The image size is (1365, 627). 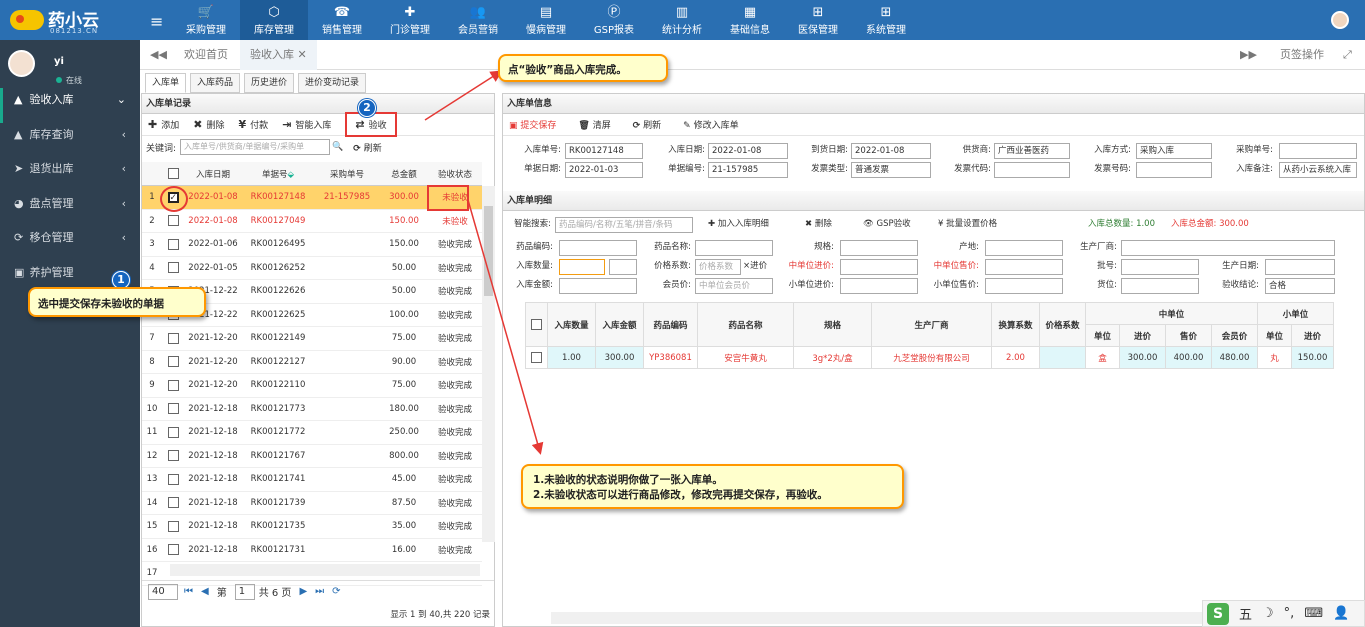 What do you see at coordinates (215, 83) in the screenshot?
I see `tab-in-drugs: 入库药品` at bounding box center [215, 83].